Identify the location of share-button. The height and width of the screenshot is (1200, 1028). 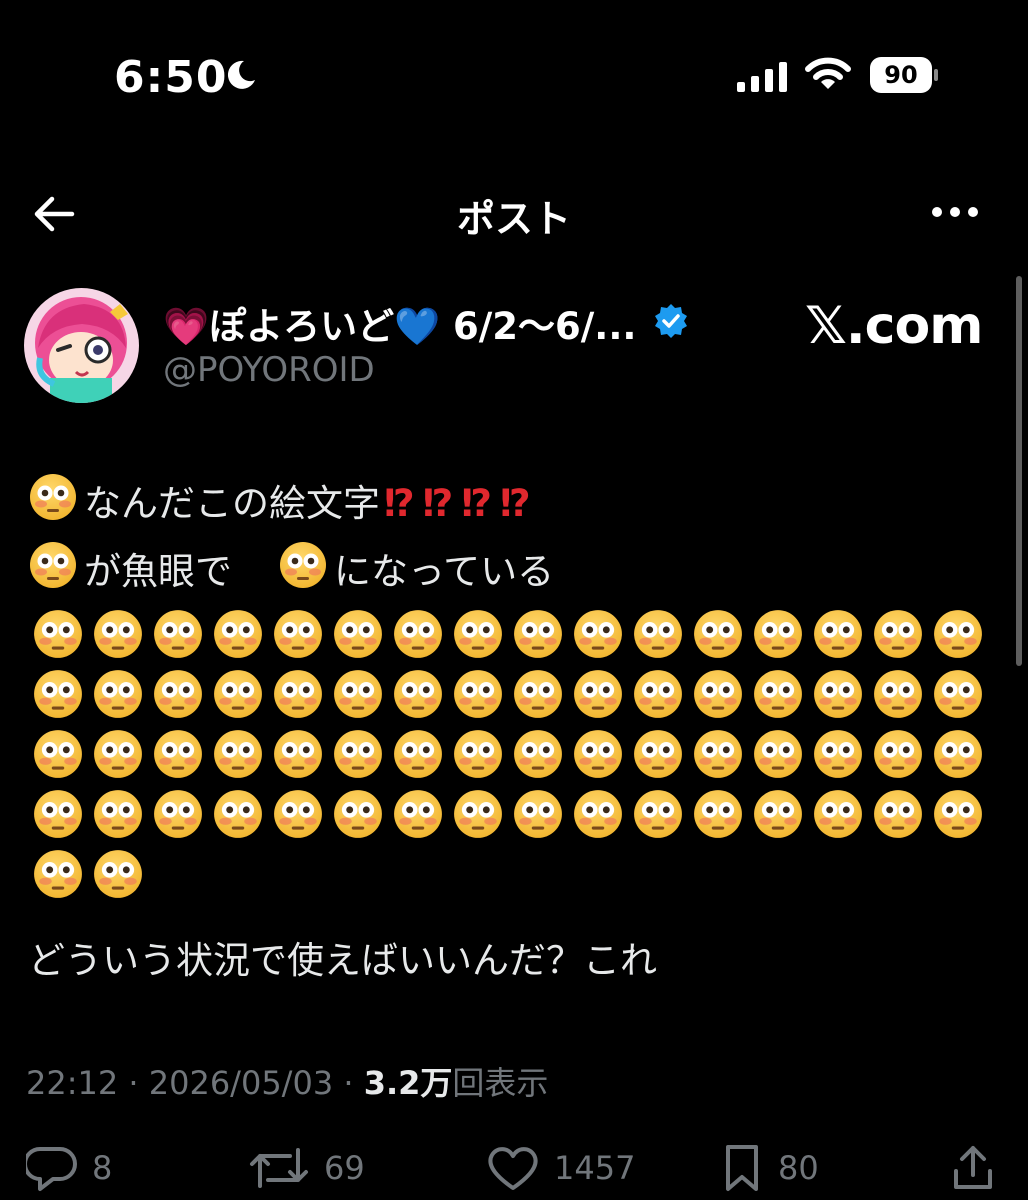
(973, 1168).